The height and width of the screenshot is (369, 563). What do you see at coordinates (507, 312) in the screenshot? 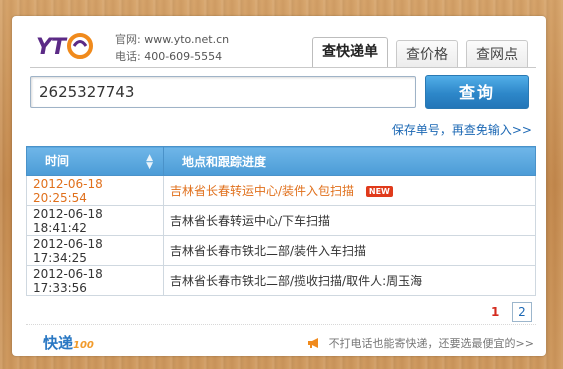
I see `pagination: 1 2` at bounding box center [507, 312].